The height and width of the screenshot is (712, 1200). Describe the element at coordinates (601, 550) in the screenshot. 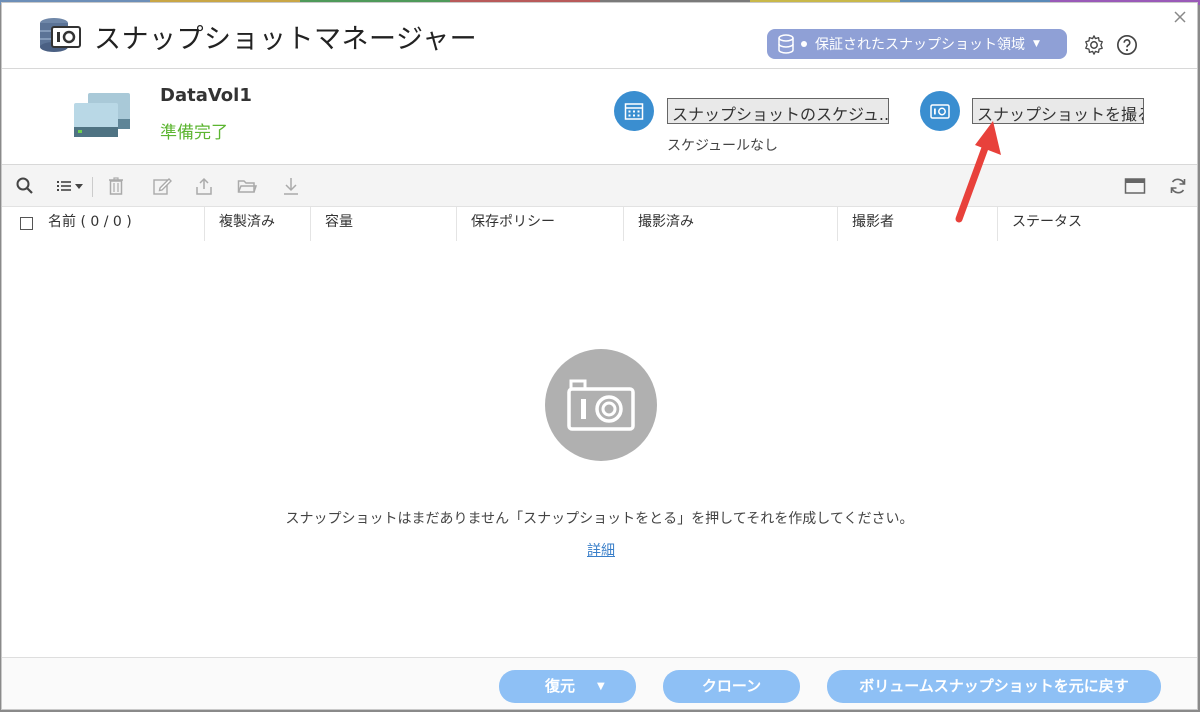

I see `details-link: 詳細` at that location.